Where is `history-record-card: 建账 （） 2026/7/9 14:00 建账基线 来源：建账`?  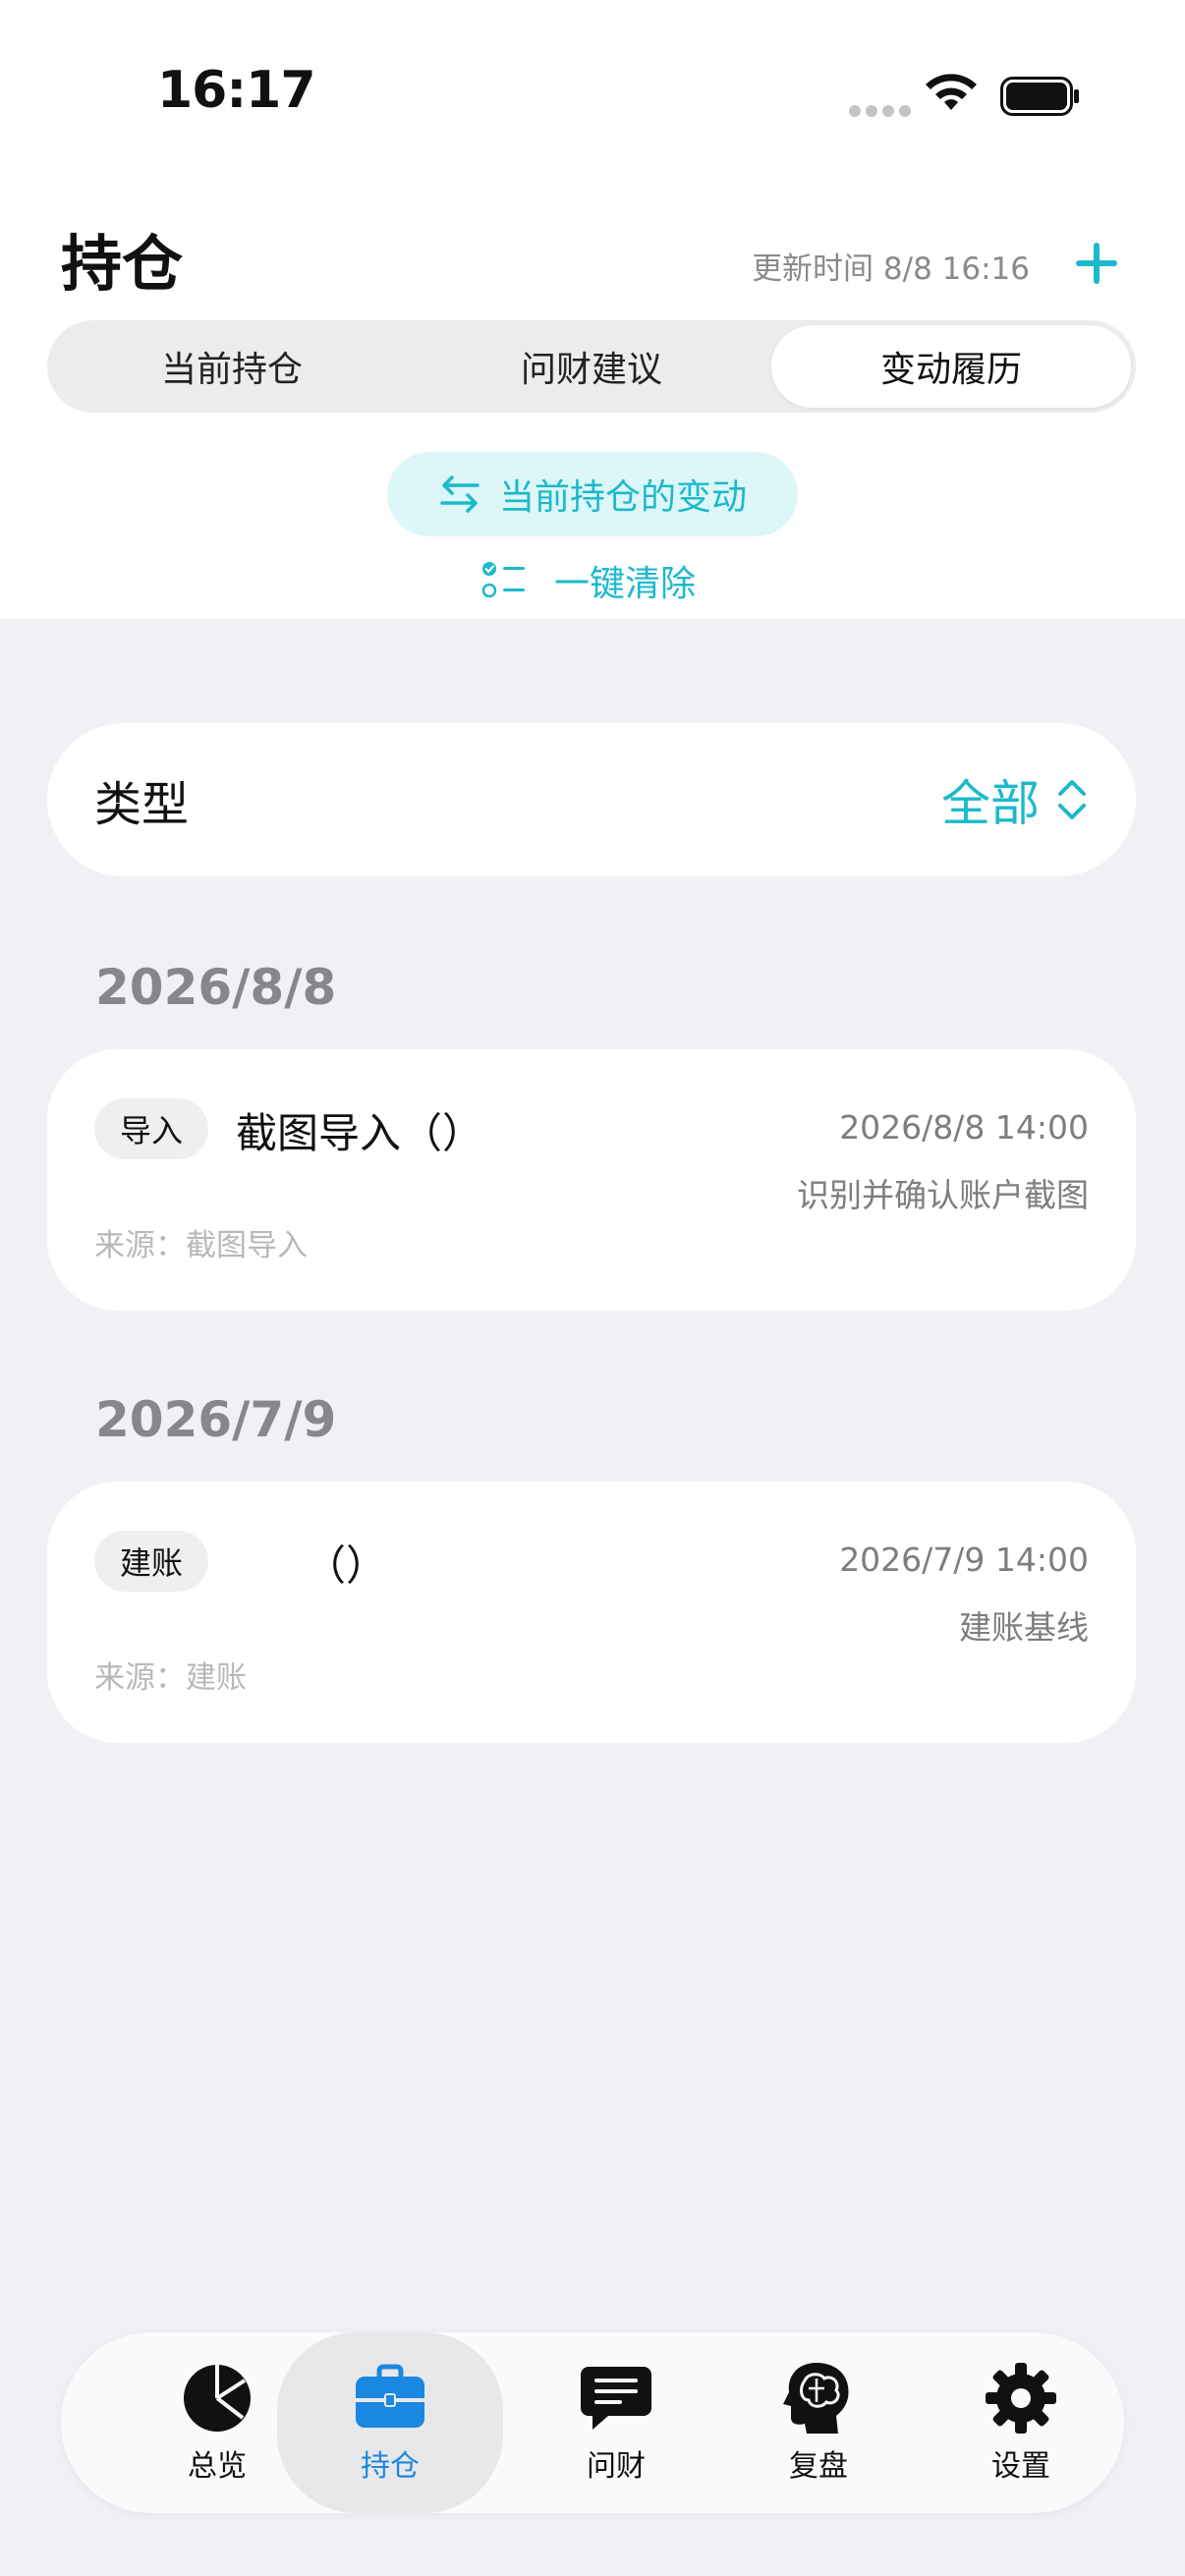
history-record-card: 建账 （） 2026/7/9 14:00 建账基线 来源：建账 is located at coordinates (592, 1612).